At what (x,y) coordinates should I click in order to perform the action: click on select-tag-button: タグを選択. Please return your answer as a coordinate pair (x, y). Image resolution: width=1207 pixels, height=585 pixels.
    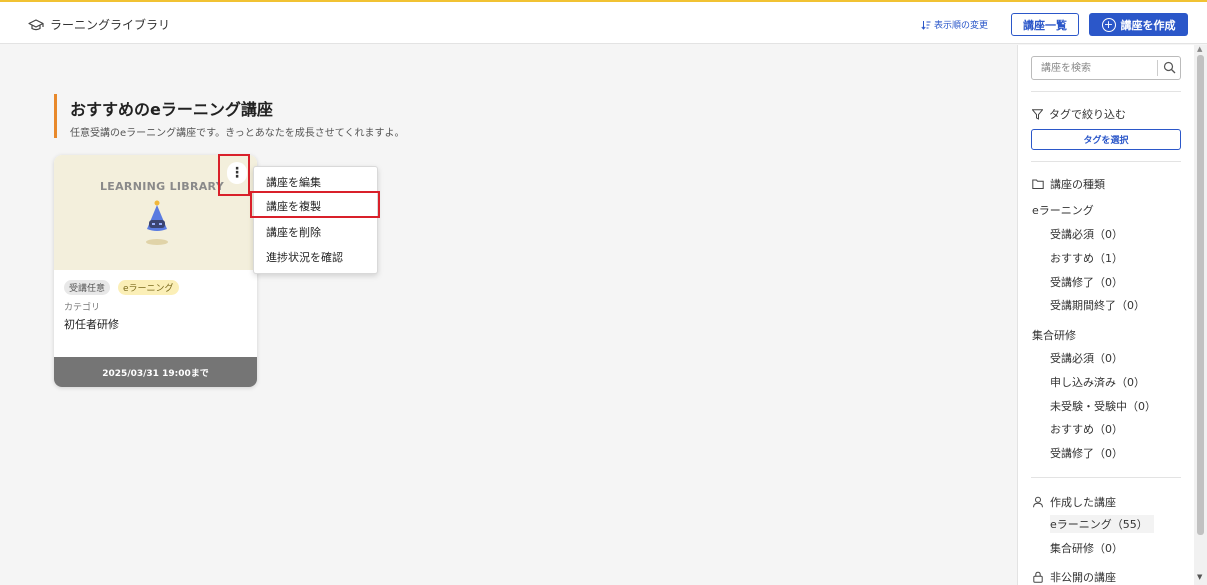
    Looking at the image, I should click on (1106, 139).